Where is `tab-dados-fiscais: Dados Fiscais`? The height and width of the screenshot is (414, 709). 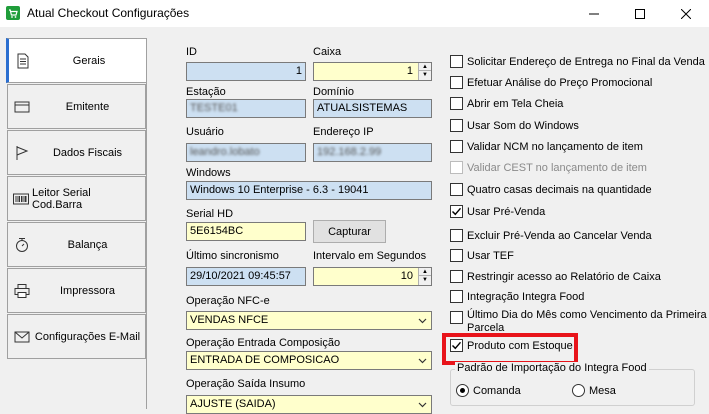 tab-dados-fiscais: Dados Fiscais is located at coordinates (76, 152).